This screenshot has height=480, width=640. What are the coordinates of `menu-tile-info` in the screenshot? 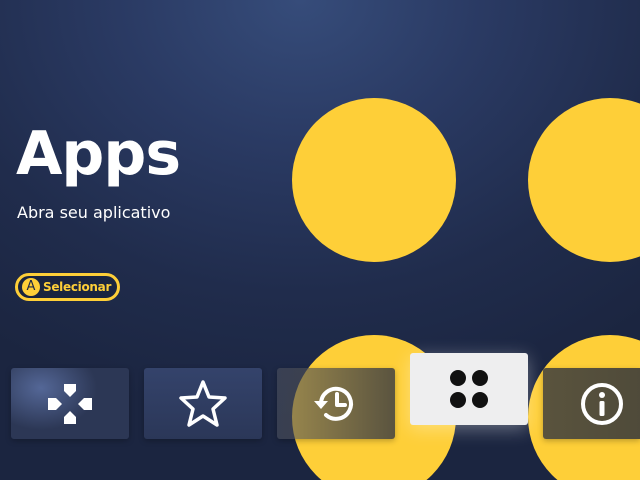 It's located at (591, 403).